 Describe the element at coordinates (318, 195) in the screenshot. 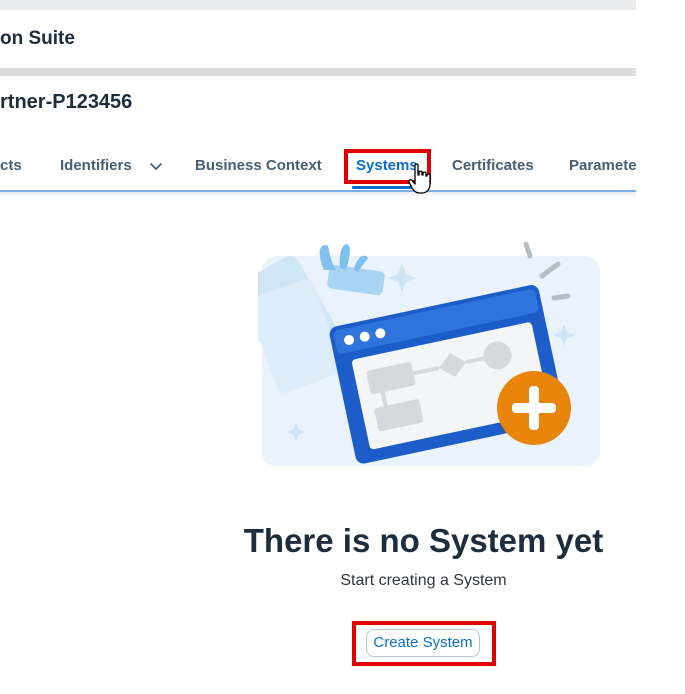

I see `tab-bar-shadow` at that location.